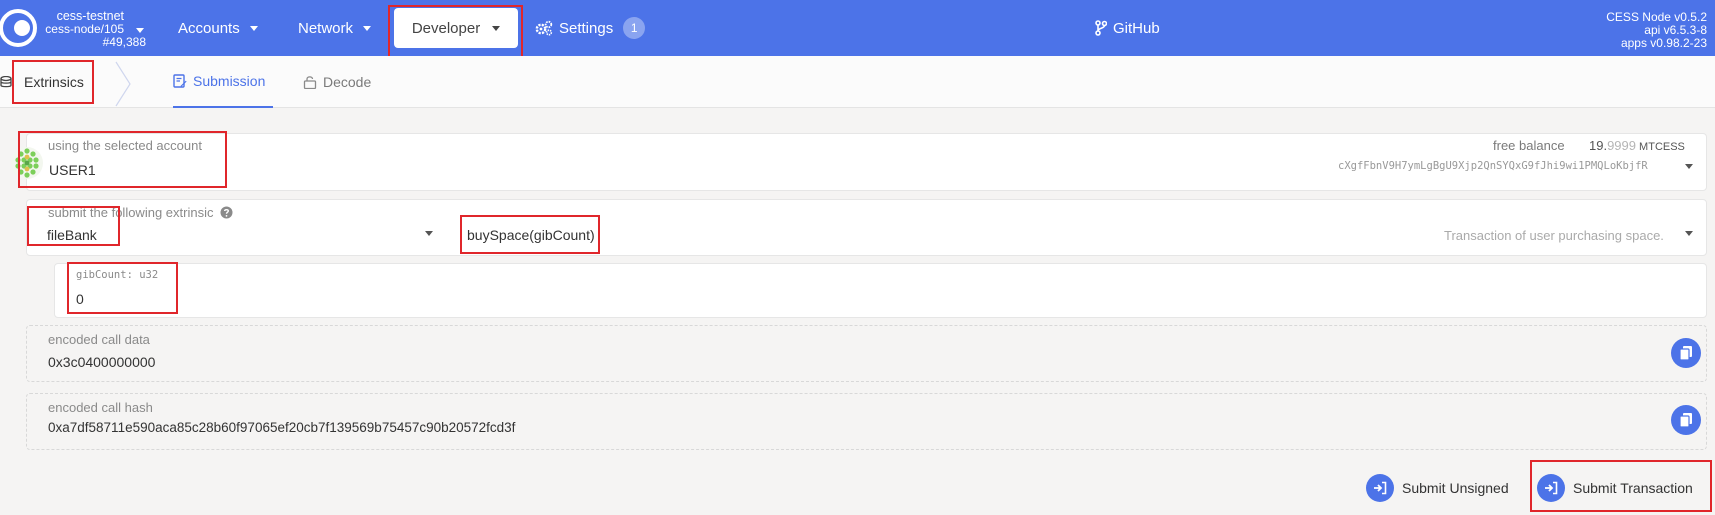  What do you see at coordinates (123, 84) in the screenshot?
I see `chevron-right-icon` at bounding box center [123, 84].